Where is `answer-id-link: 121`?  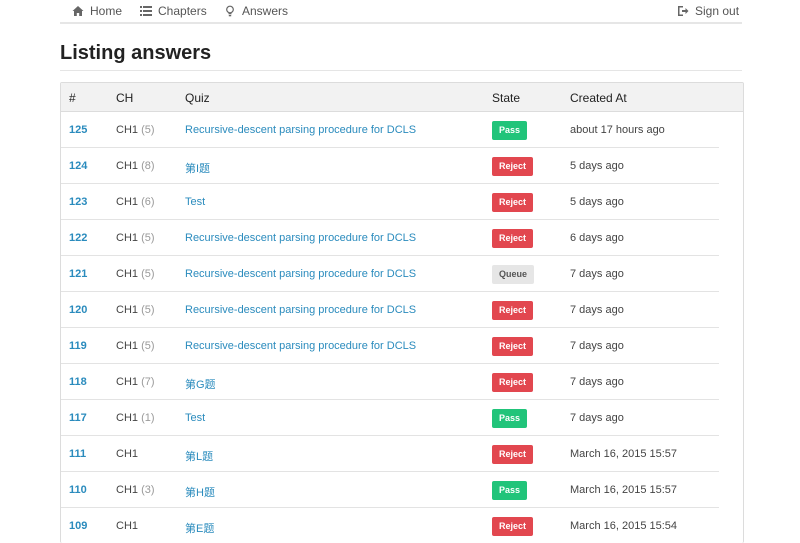
answer-id-link: 121 is located at coordinates (78, 274).